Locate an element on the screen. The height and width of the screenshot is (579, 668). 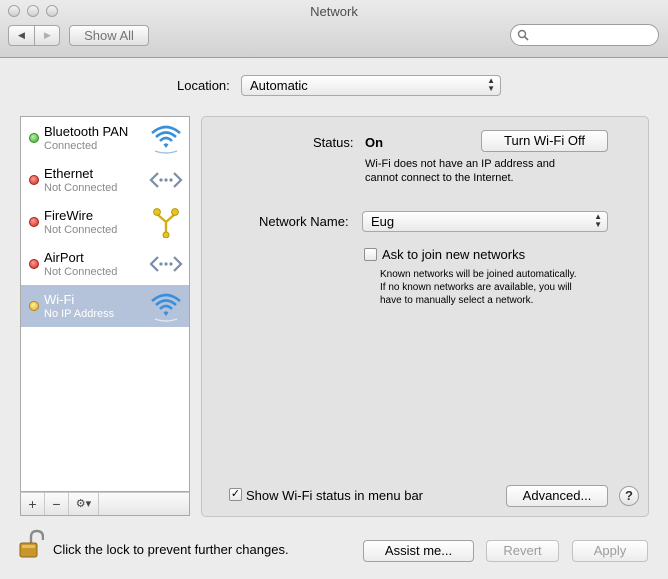
window-toolbar: Network ◀ ▶ Show All is located at coordinates (334, 29).